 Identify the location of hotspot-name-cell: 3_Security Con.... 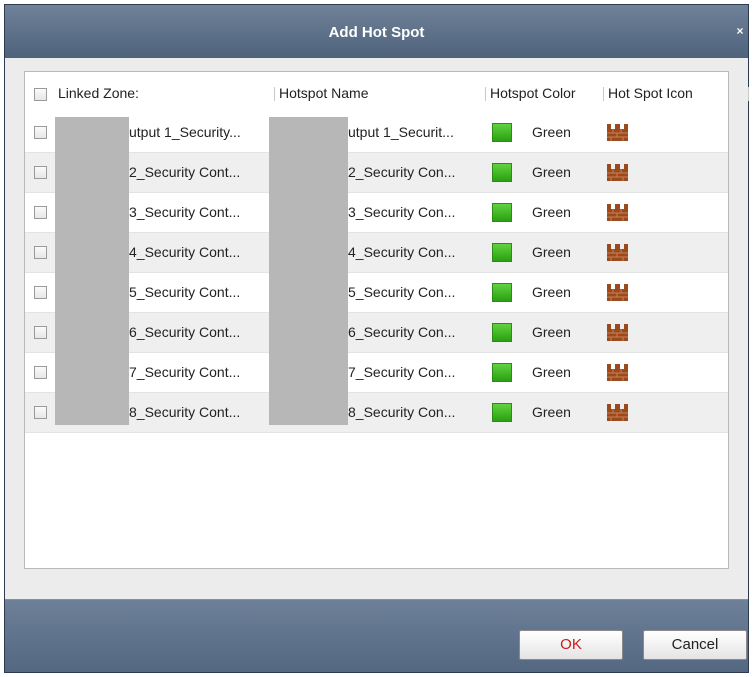
(402, 212).